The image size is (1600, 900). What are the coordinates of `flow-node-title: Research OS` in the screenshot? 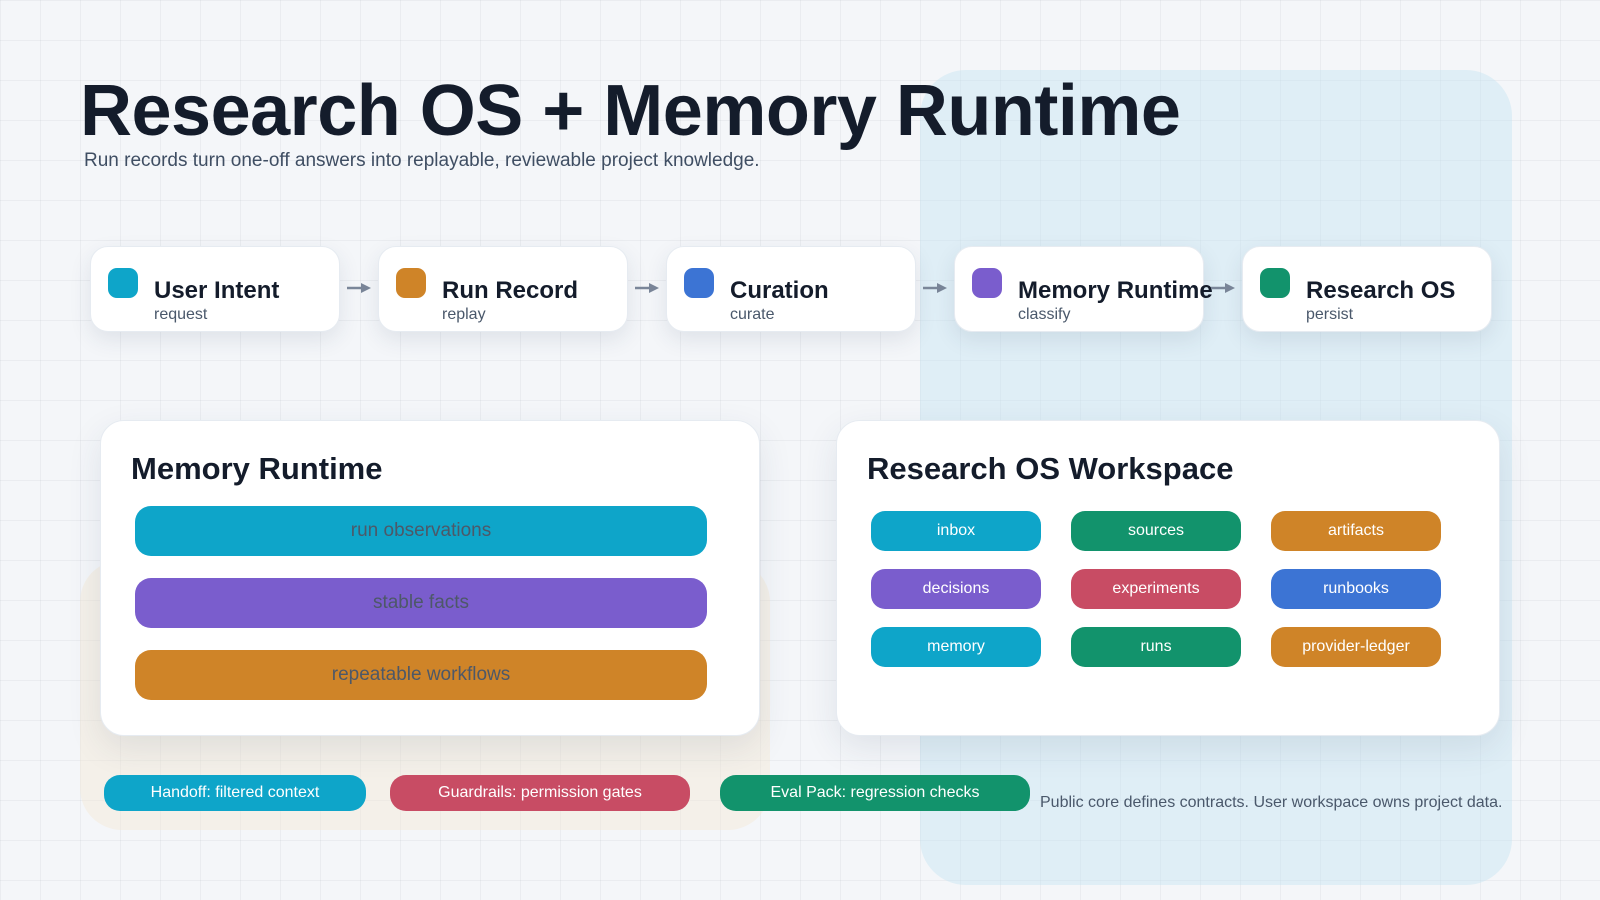 It's located at (1381, 290).